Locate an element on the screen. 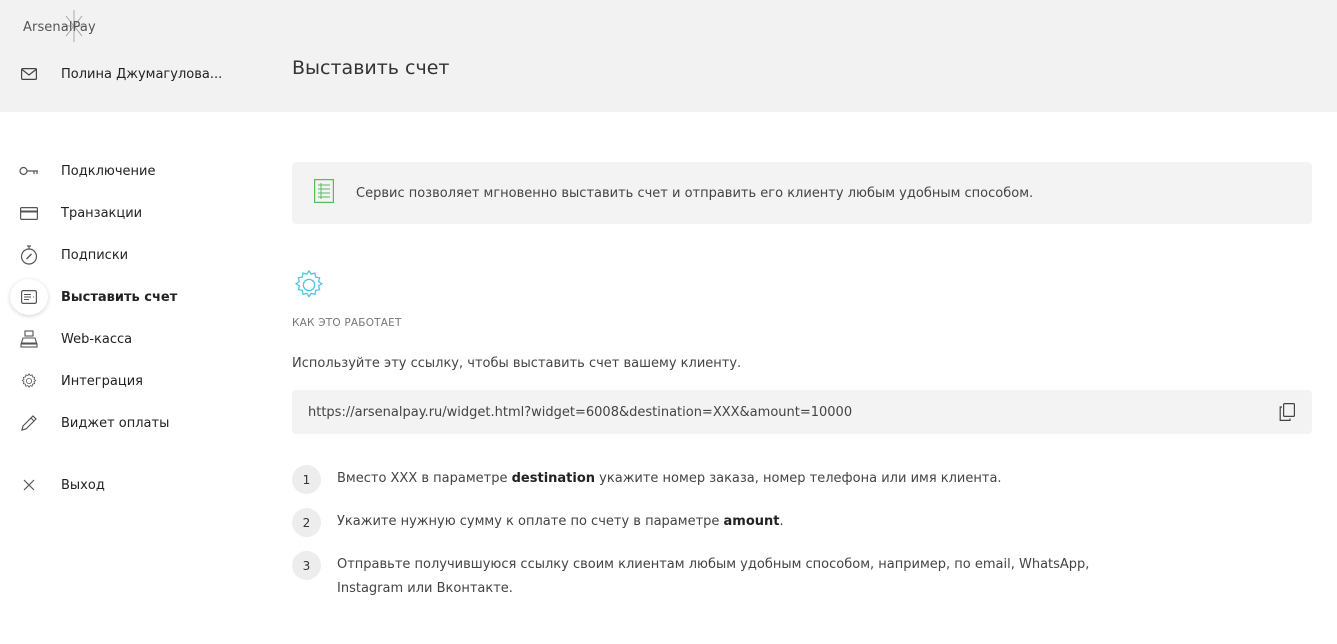  step-number: 3 is located at coordinates (306, 565).